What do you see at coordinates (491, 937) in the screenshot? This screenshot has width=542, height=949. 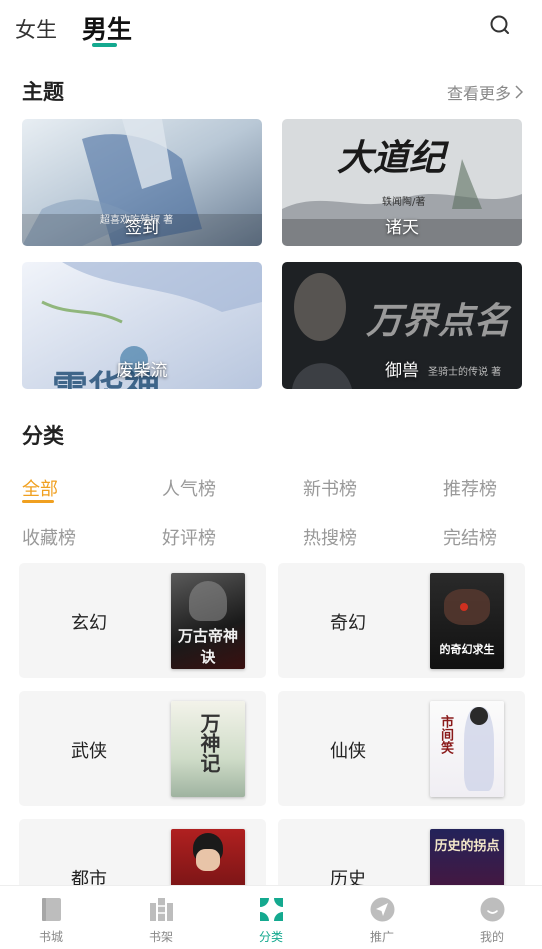 I see `nav-label: 我的` at bounding box center [491, 937].